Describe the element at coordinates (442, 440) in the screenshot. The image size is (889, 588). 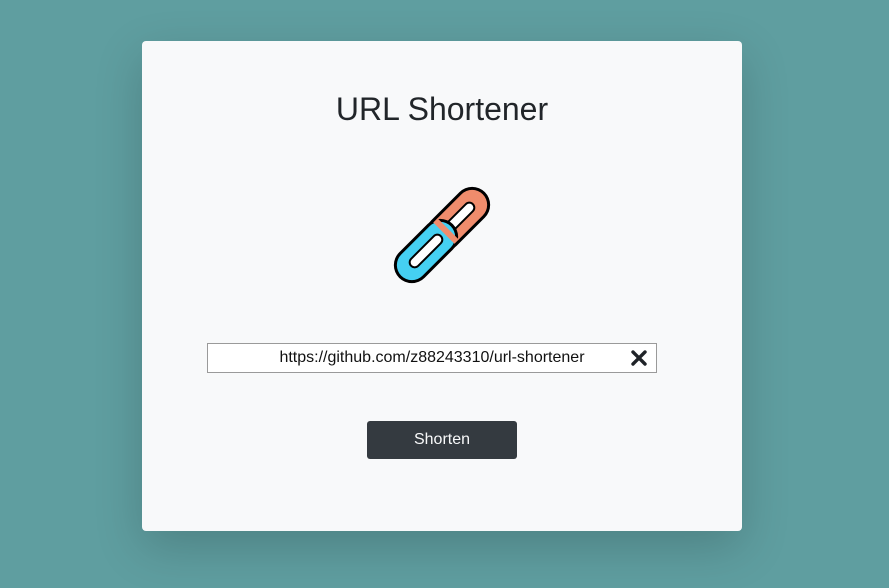
I see `shorten-button: Shorten` at that location.